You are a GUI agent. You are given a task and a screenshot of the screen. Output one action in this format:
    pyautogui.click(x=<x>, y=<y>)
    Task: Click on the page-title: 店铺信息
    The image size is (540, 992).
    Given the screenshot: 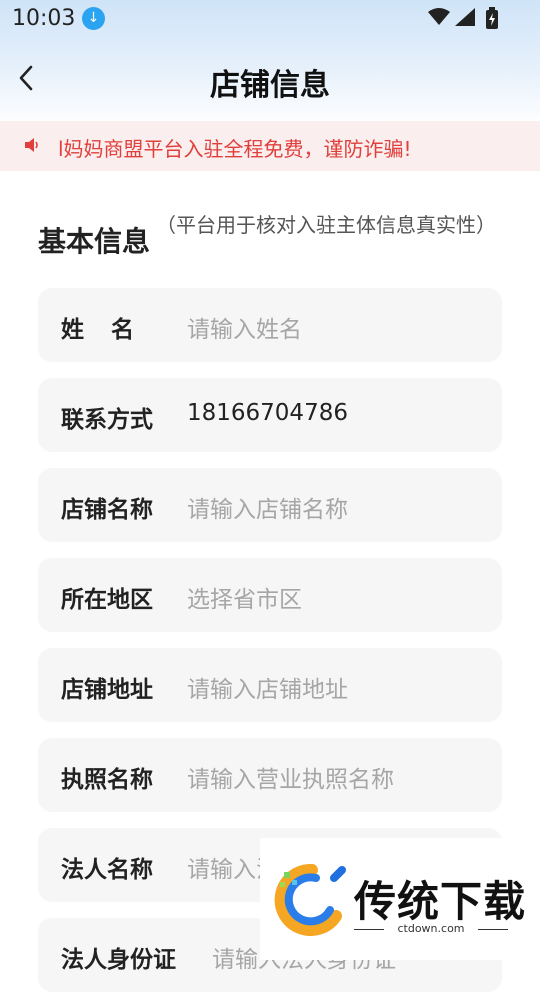 What is the action you would take?
    pyautogui.click(x=270, y=85)
    